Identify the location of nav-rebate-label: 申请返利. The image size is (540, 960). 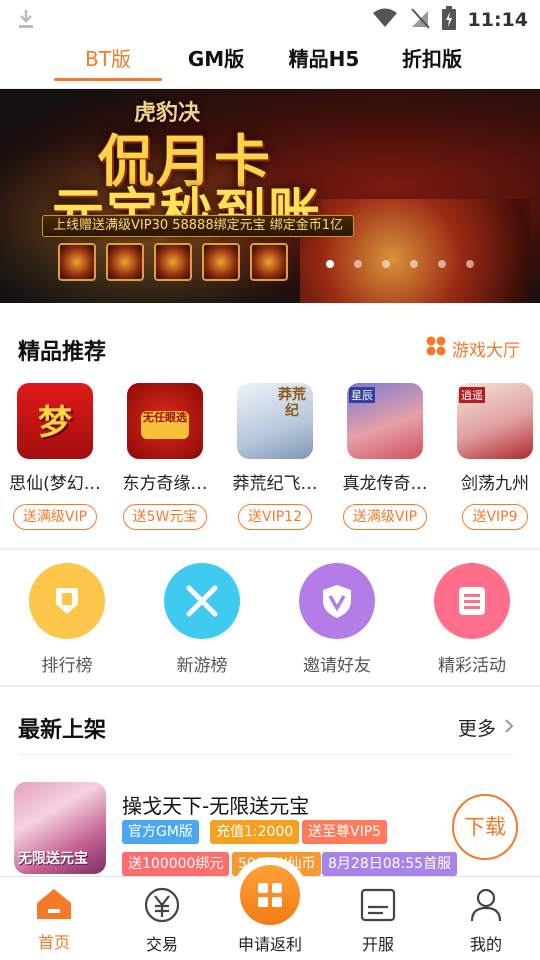
(269, 944).